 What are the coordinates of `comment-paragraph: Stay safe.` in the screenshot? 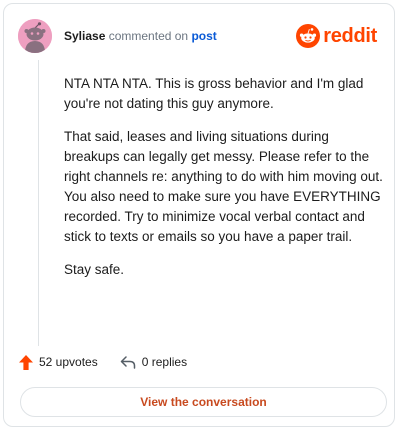 It's located at (94, 269).